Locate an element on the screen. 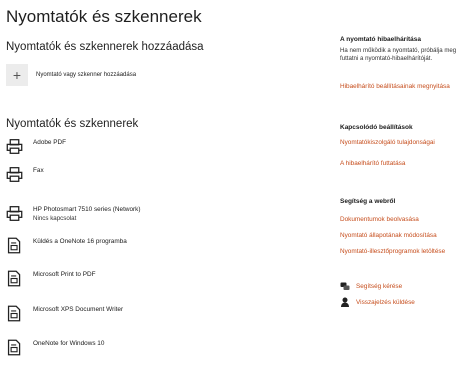 This screenshot has width=463, height=371. web-help-heading: Segítség a webről is located at coordinates (368, 201).